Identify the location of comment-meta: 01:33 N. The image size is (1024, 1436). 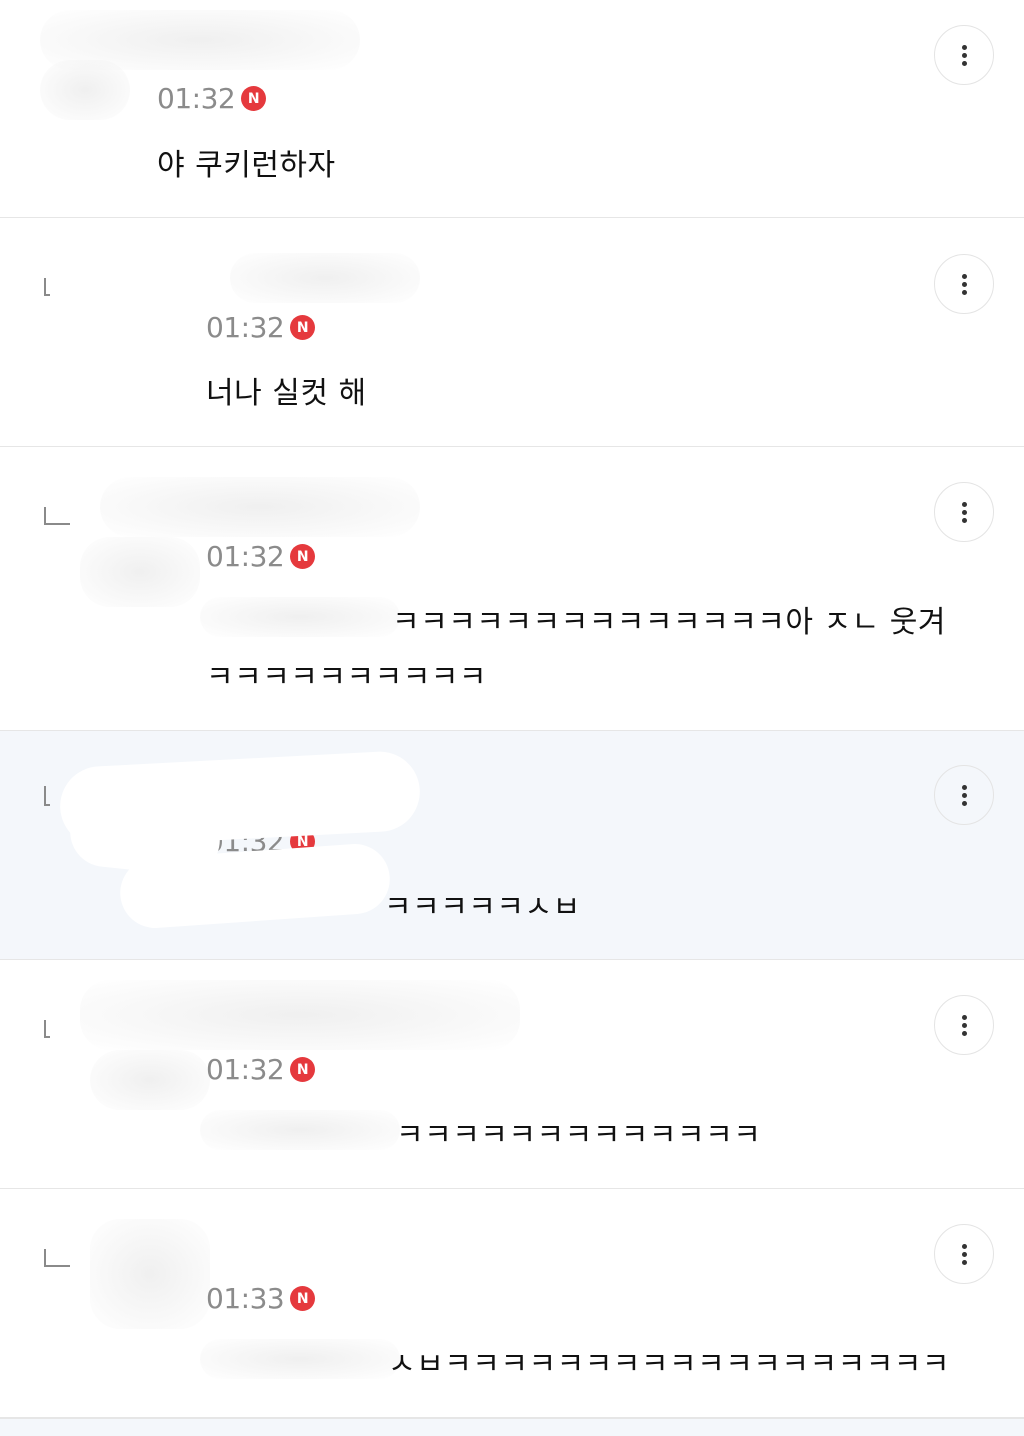
(261, 1298).